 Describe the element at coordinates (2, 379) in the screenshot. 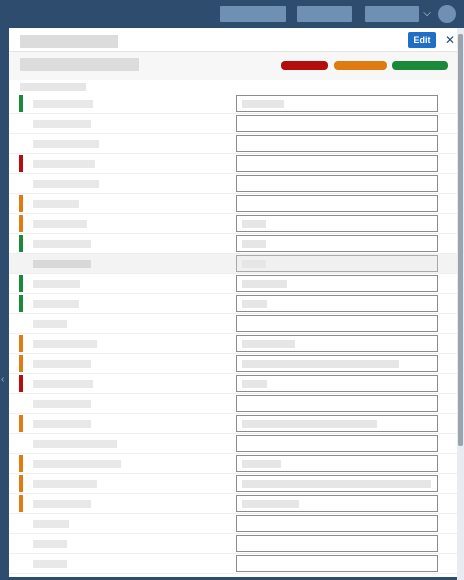

I see `chevron-left-icon: ‹` at that location.